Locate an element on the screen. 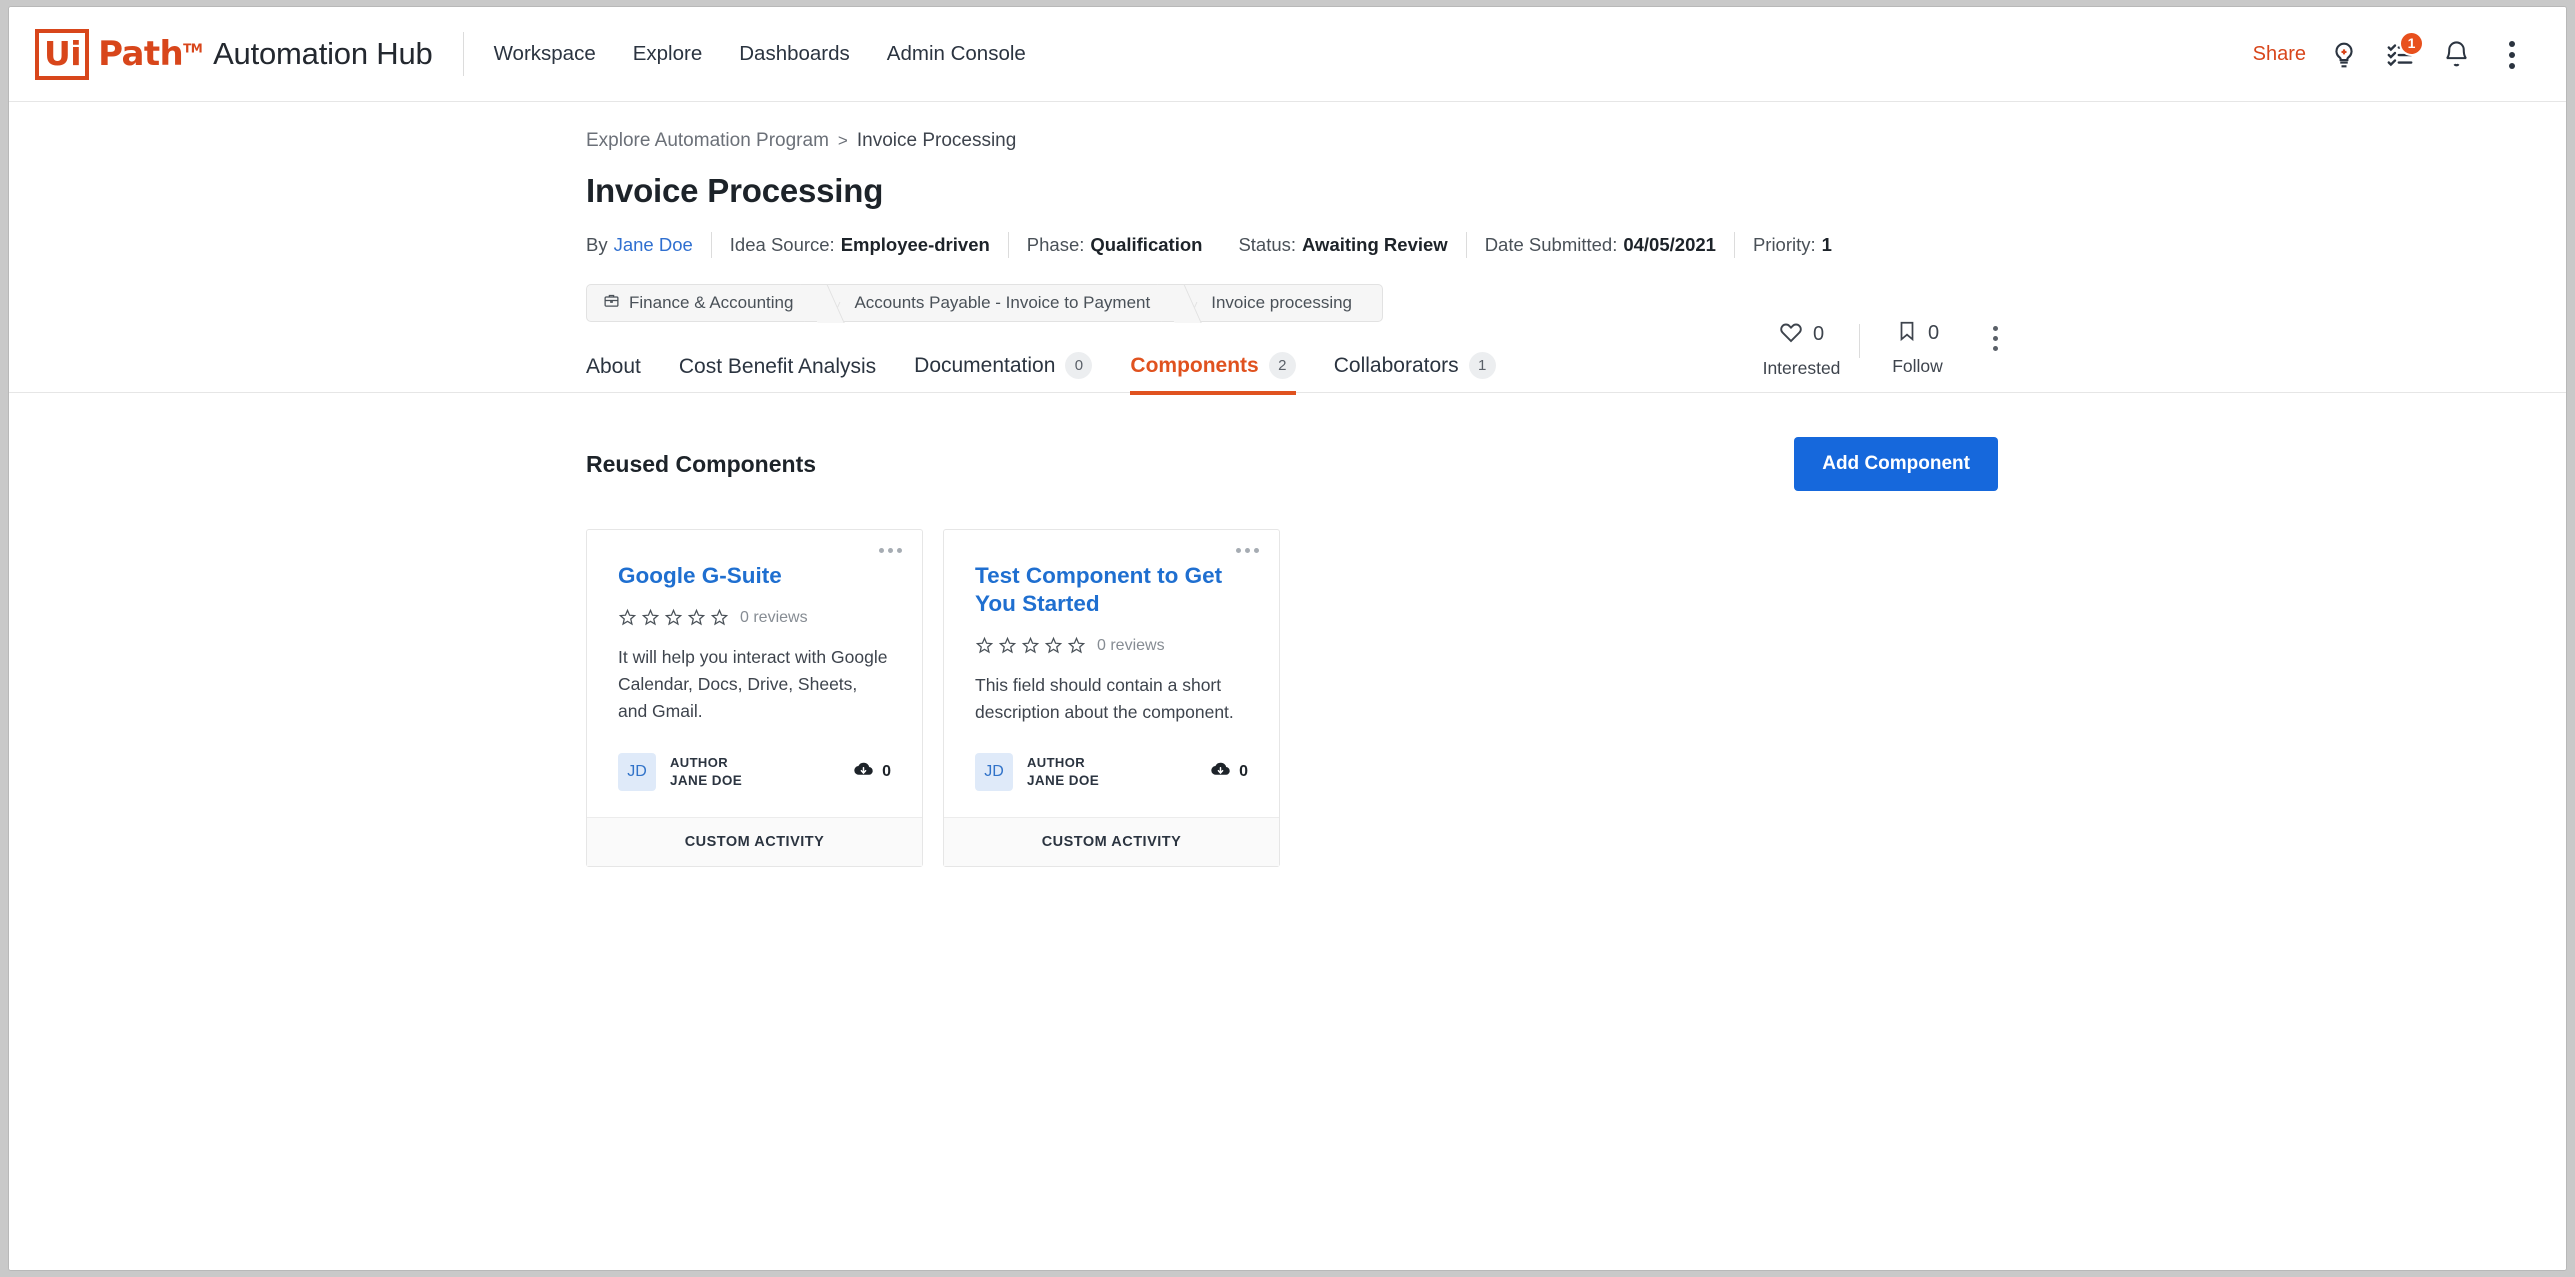  meta-status-value: Awaiting Review is located at coordinates (1375, 244).